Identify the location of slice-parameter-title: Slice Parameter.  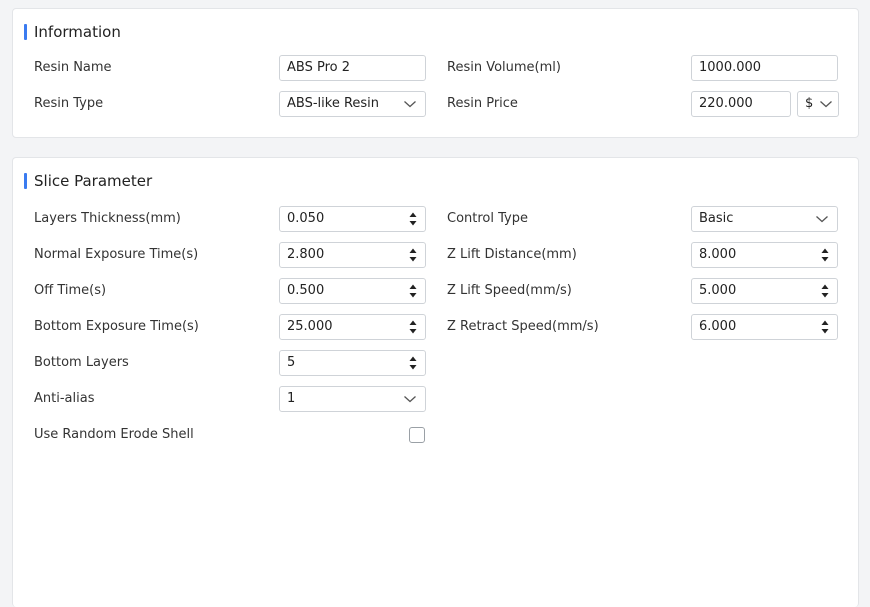
(88, 181).